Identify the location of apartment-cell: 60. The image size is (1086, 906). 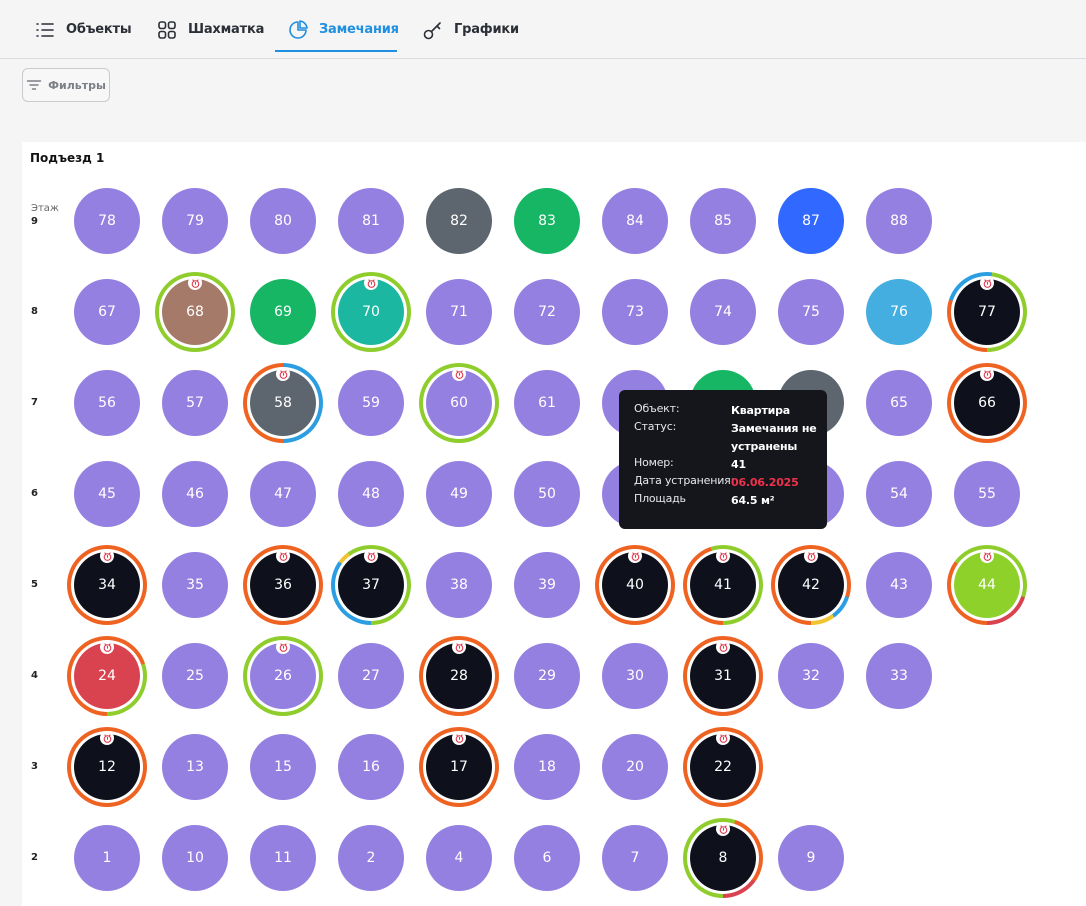
(459, 403).